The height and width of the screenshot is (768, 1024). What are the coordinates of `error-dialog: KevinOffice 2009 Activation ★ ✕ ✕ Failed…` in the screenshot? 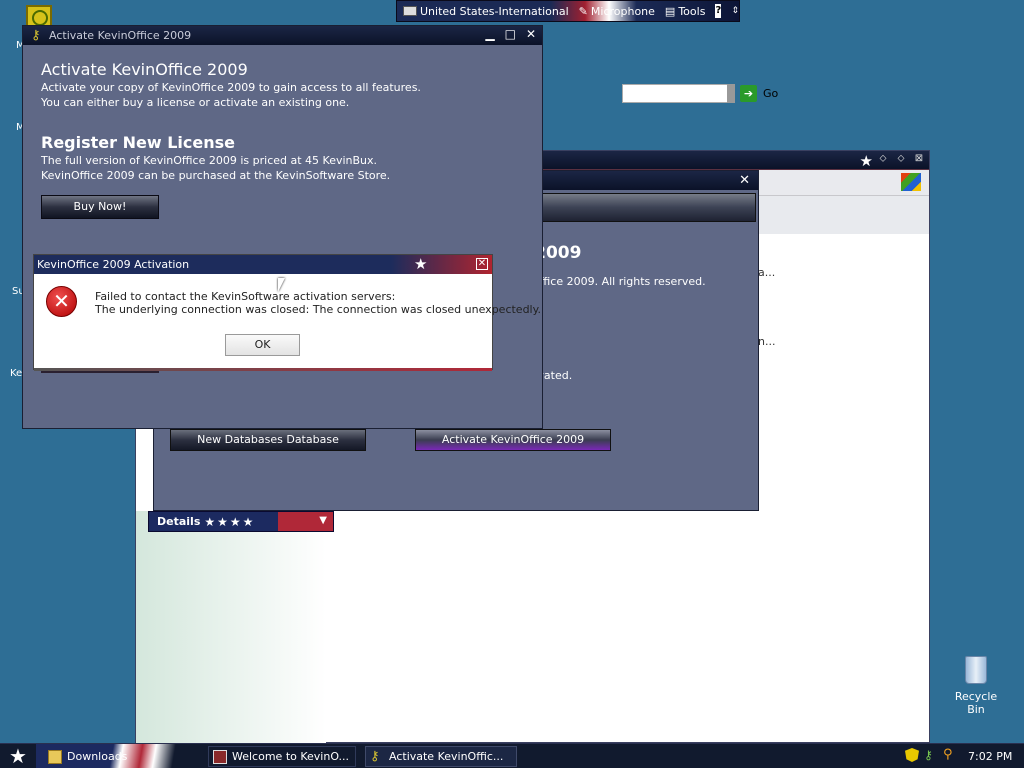 It's located at (287, 312).